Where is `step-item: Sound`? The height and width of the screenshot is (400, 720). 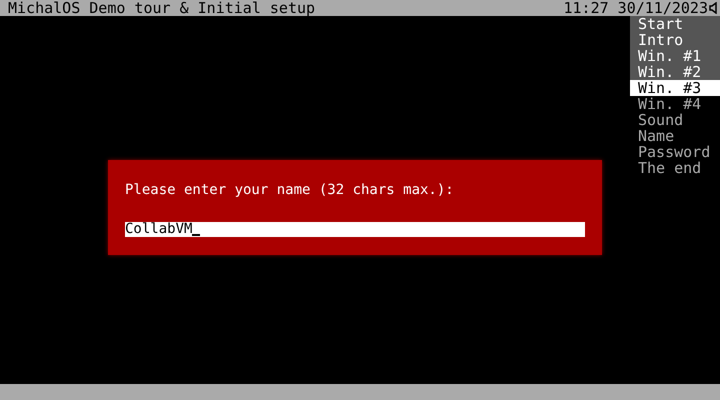
step-item: Sound is located at coordinates (675, 120).